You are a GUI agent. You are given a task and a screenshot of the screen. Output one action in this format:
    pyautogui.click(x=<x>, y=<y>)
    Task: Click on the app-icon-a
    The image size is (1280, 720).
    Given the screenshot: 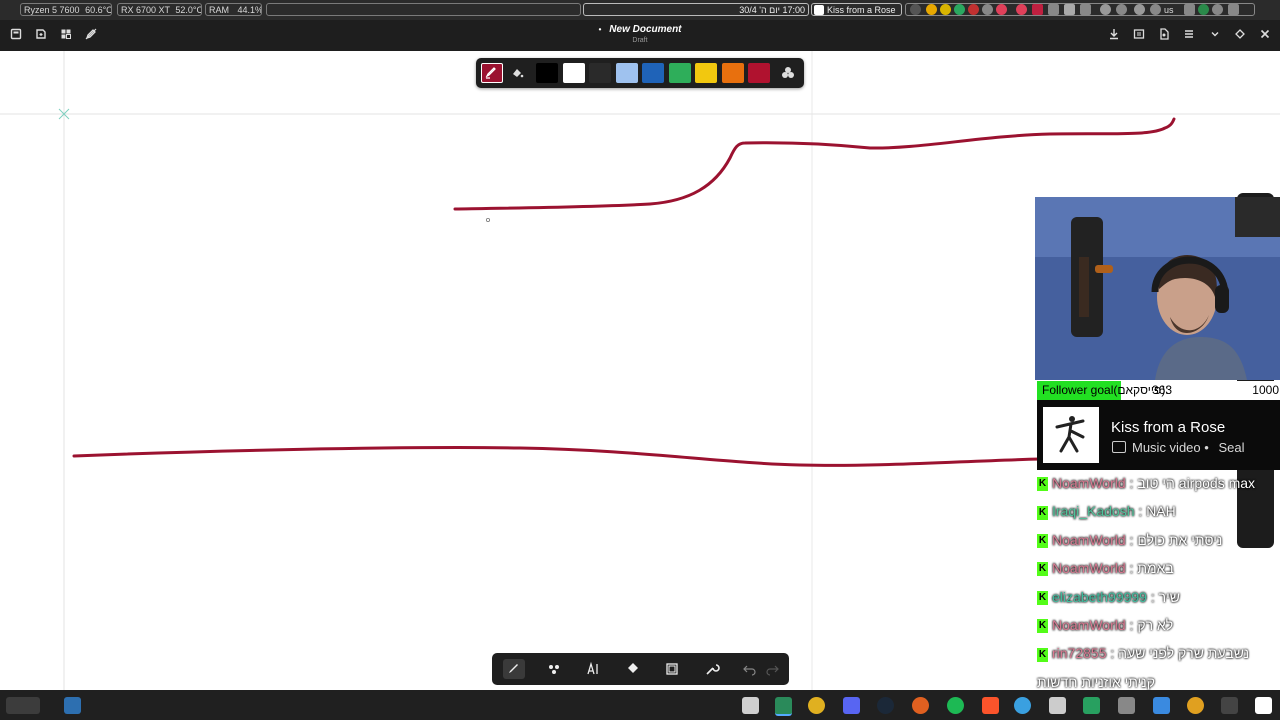 What is the action you would take?
    pyautogui.click(x=750, y=705)
    